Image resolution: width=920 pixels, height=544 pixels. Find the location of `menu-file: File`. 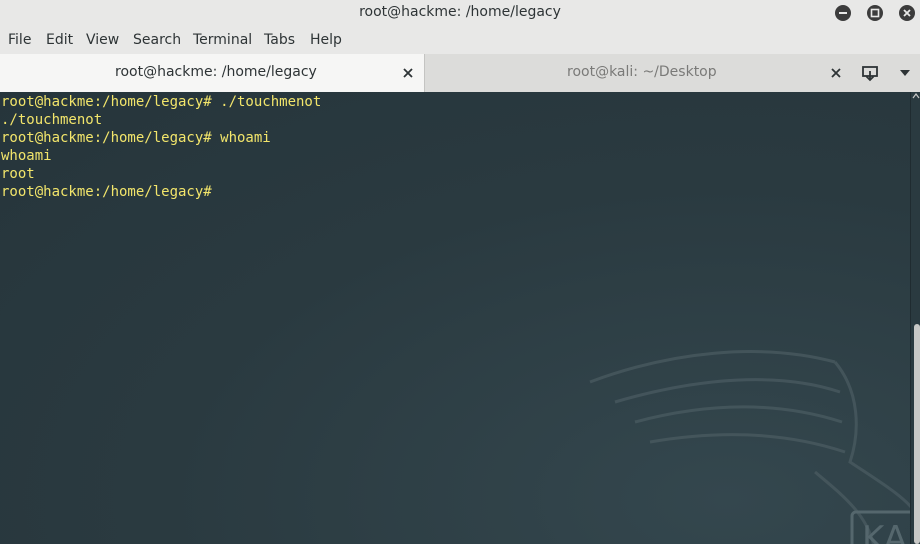

menu-file: File is located at coordinates (19, 40).